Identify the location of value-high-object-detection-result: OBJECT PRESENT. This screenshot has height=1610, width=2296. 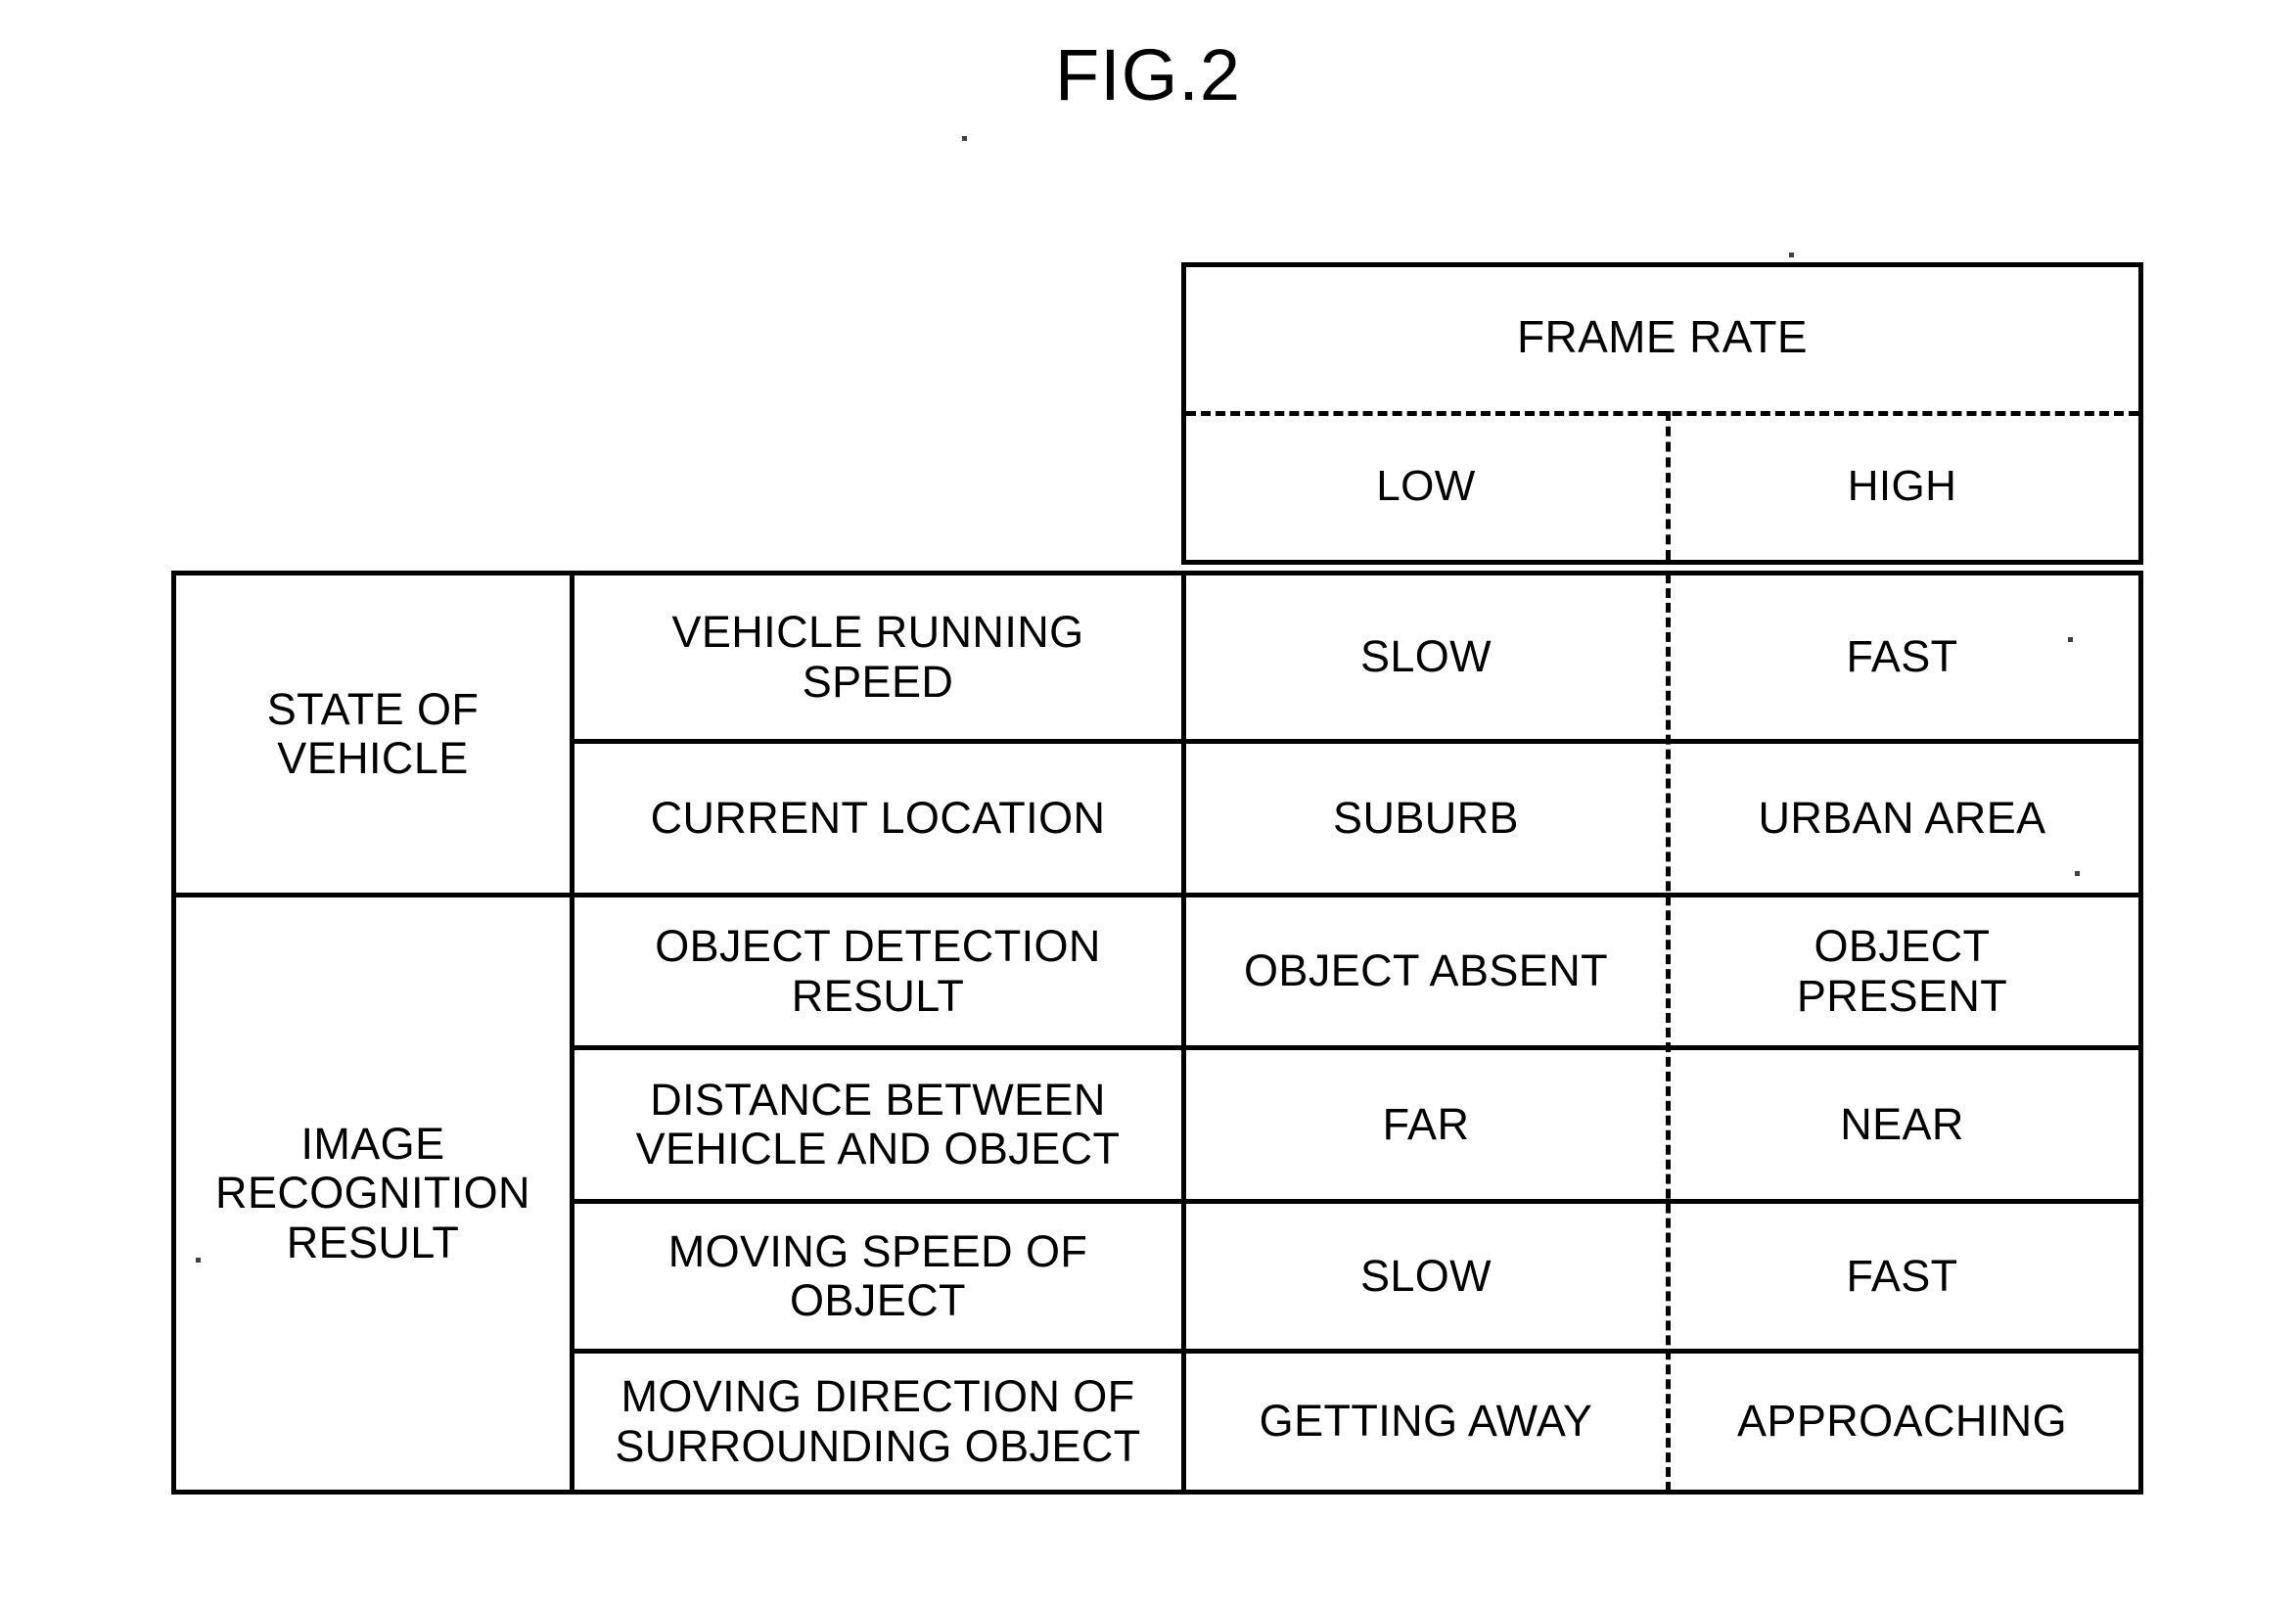
(1902, 971).